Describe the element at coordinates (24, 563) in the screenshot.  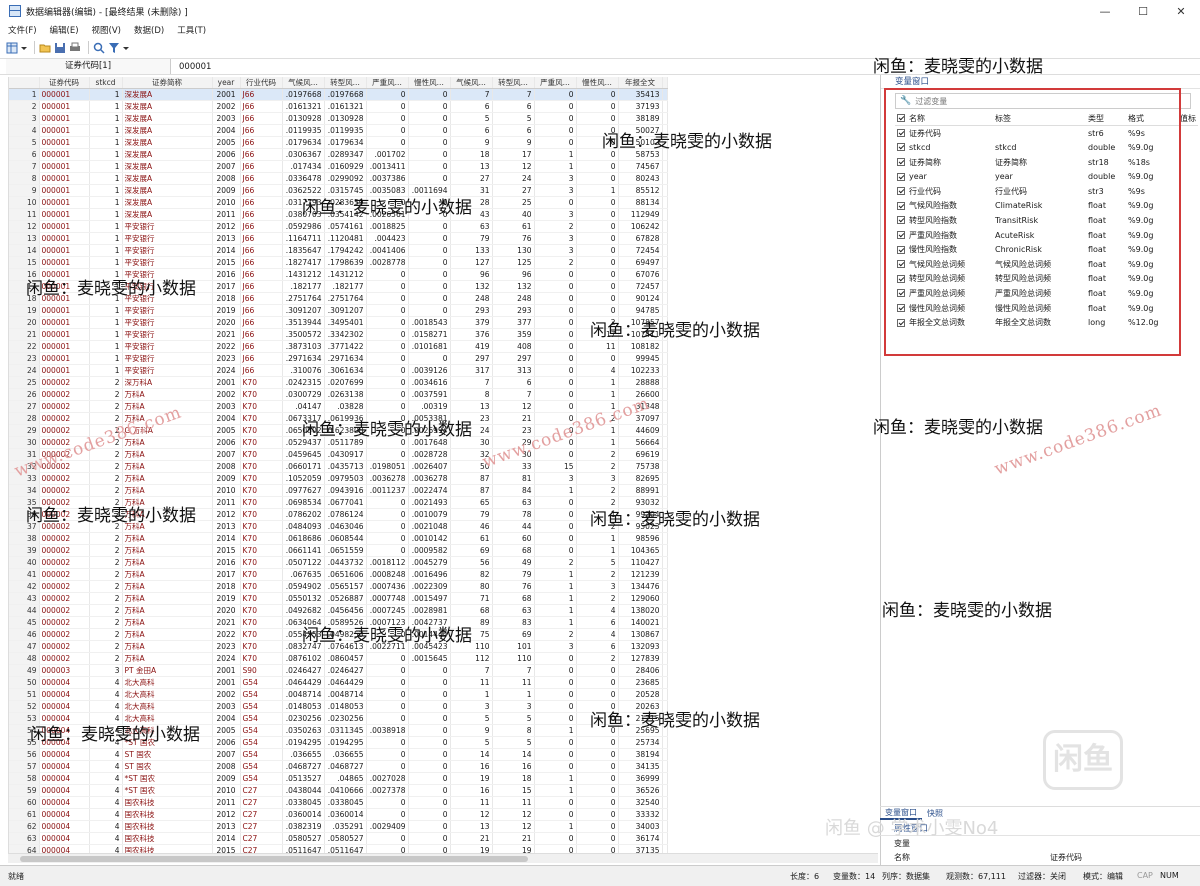
I see `row-number: 40` at that location.